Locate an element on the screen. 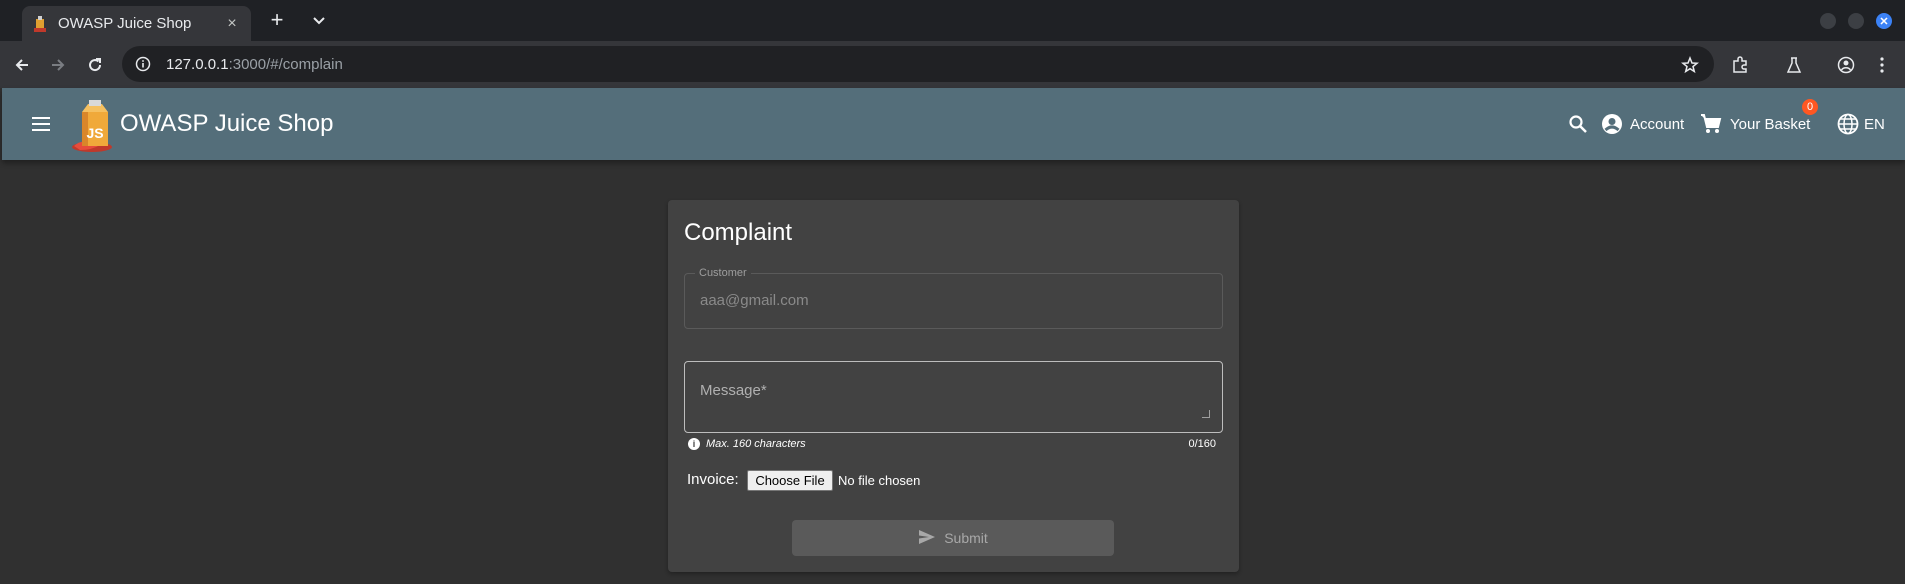 This screenshot has height=584, width=1905. window-close-button: ✕ is located at coordinates (1884, 21).